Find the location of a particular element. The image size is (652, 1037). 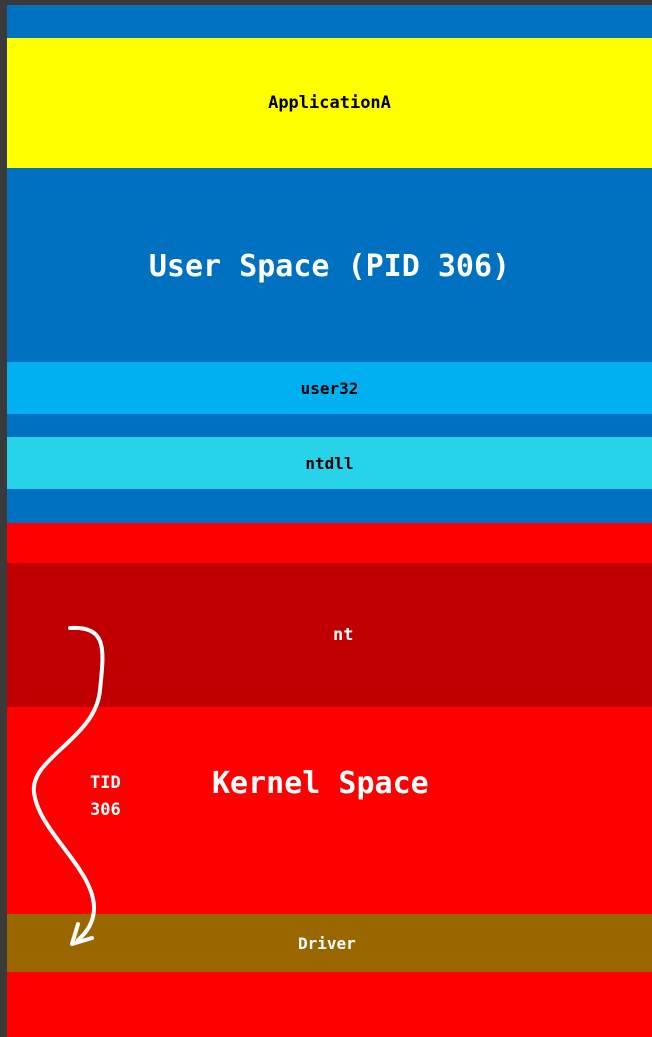

ntdll-label: ntdll is located at coordinates (329, 463).